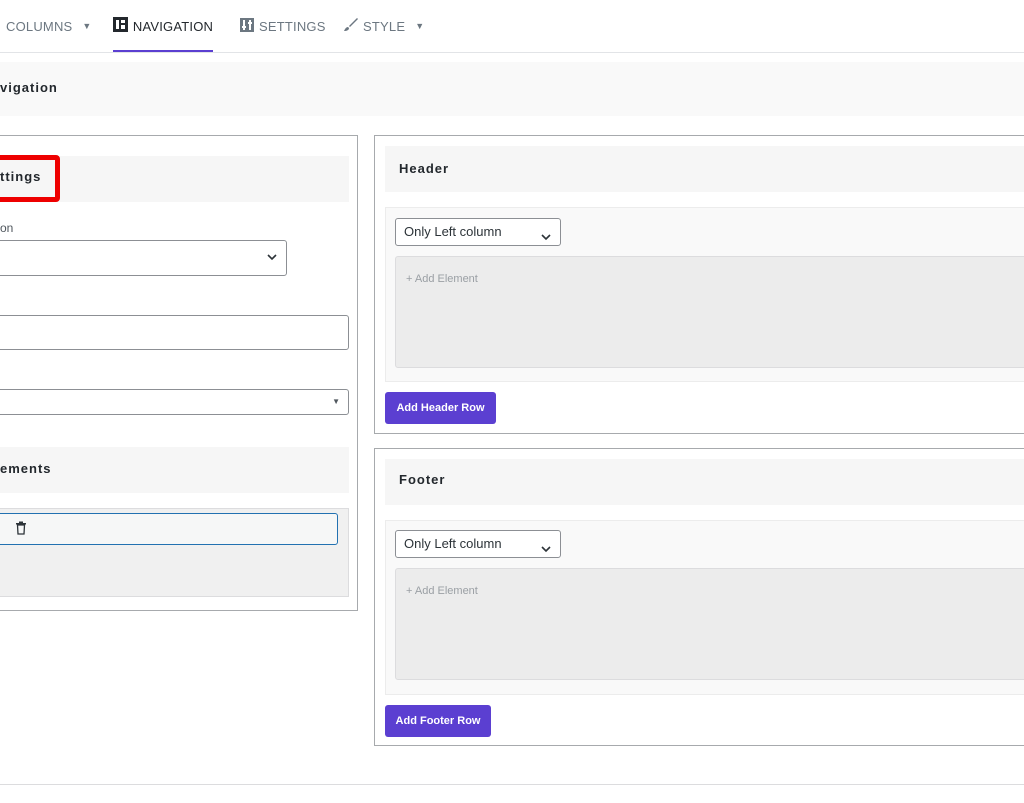 This screenshot has height=803, width=1024. What do you see at coordinates (143, 258) in the screenshot?
I see `position-select` at bounding box center [143, 258].